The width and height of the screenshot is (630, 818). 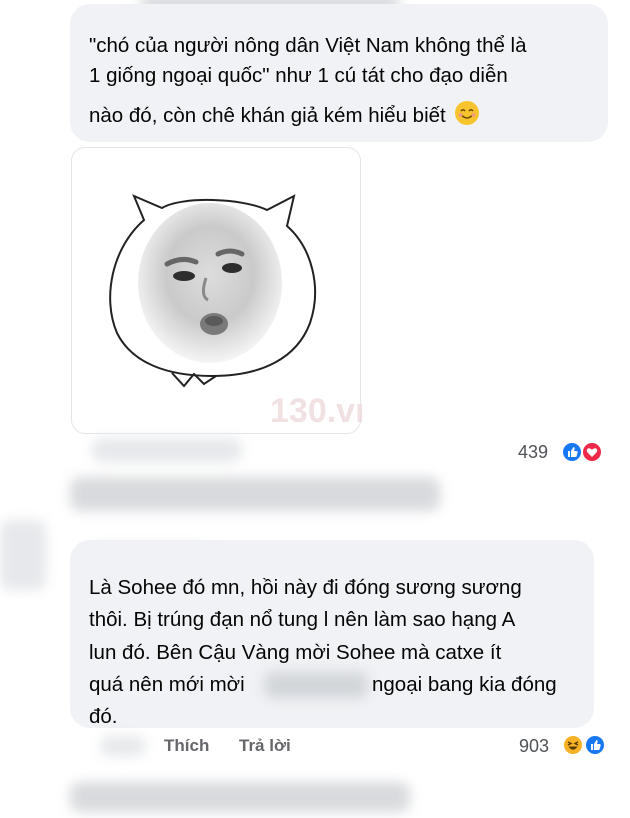 What do you see at coordinates (240, 797) in the screenshot?
I see `blurred-next-comment` at bounding box center [240, 797].